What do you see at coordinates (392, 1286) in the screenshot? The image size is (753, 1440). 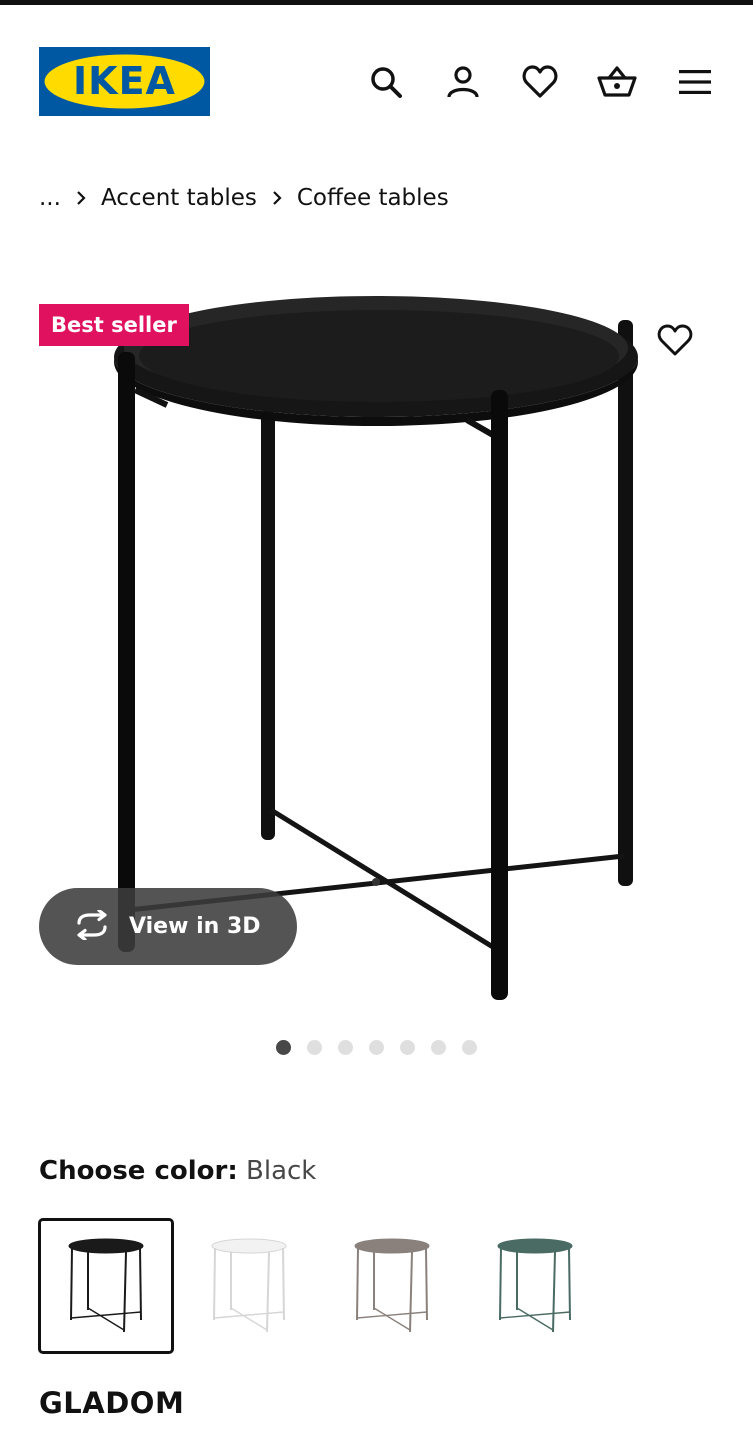 I see `color-swatch-grey-beige` at bounding box center [392, 1286].